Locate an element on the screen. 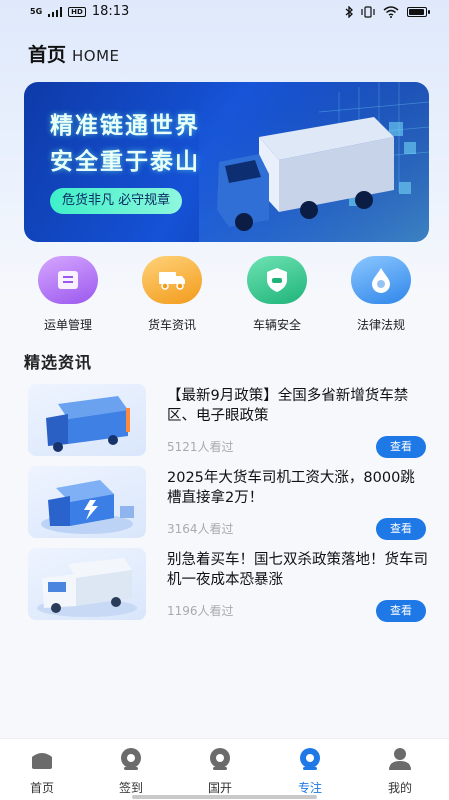 This screenshot has width=449, height=800. quick-menu-laws: 法律法规 is located at coordinates (381, 294).